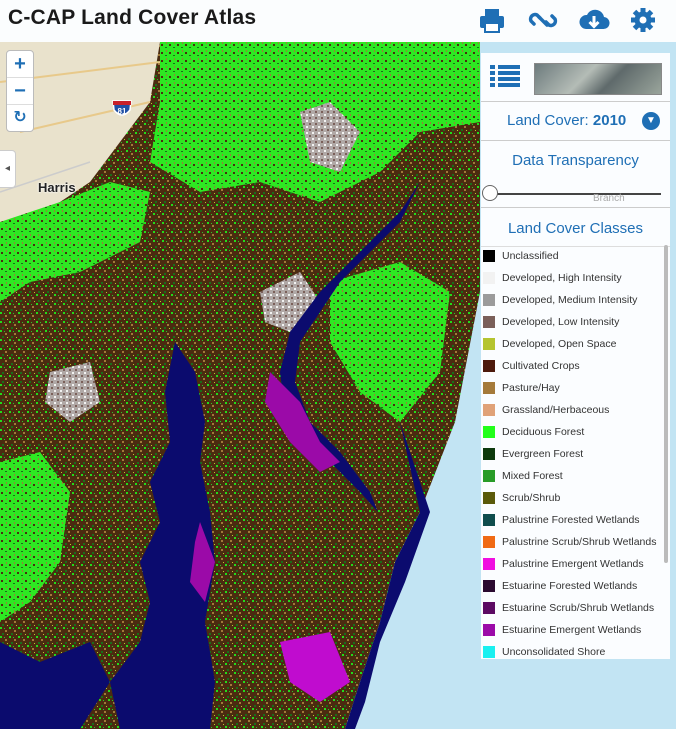 The width and height of the screenshot is (676, 729). I want to click on print-icon, so click(492, 21).